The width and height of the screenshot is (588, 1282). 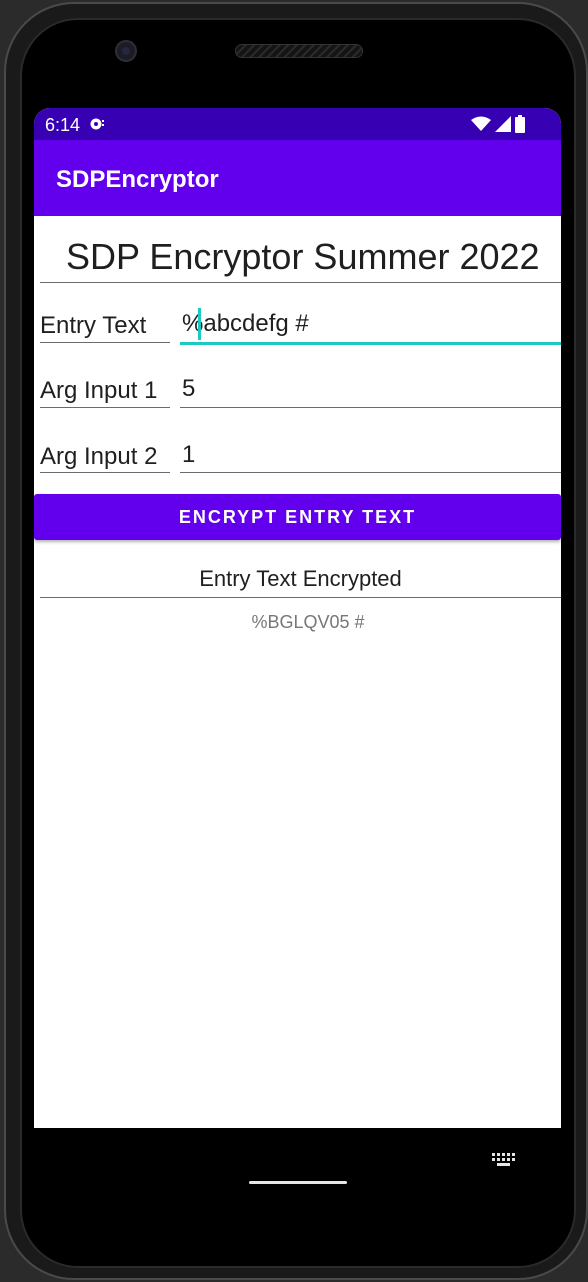 I want to click on status-icons, so click(x=498, y=124).